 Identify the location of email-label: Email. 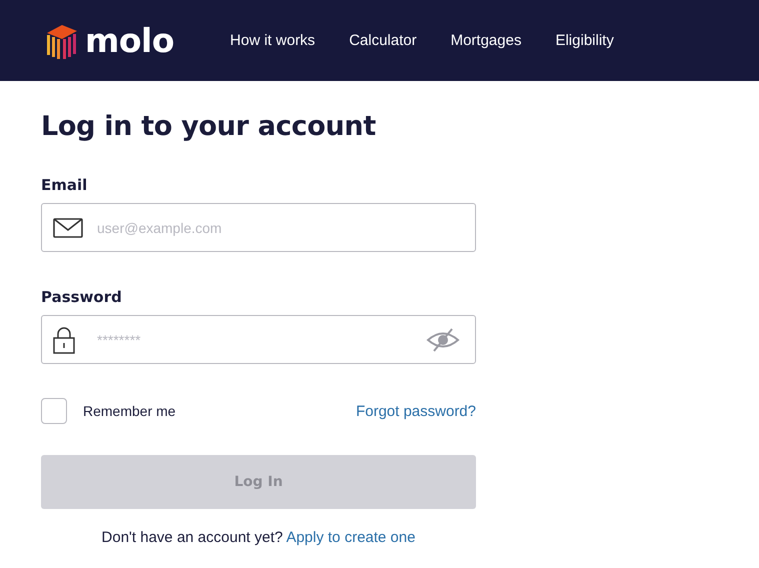
(64, 185).